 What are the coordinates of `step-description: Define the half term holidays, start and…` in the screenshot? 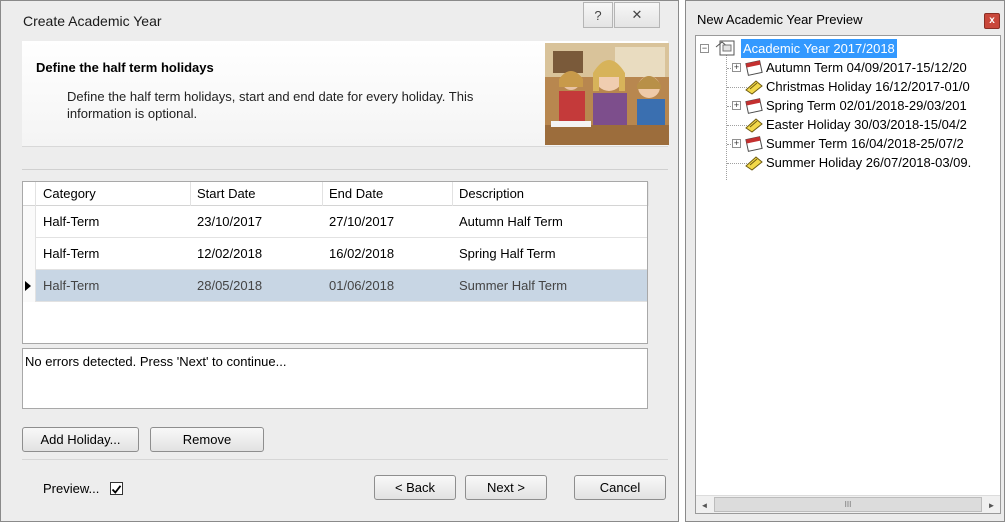 It's located at (270, 105).